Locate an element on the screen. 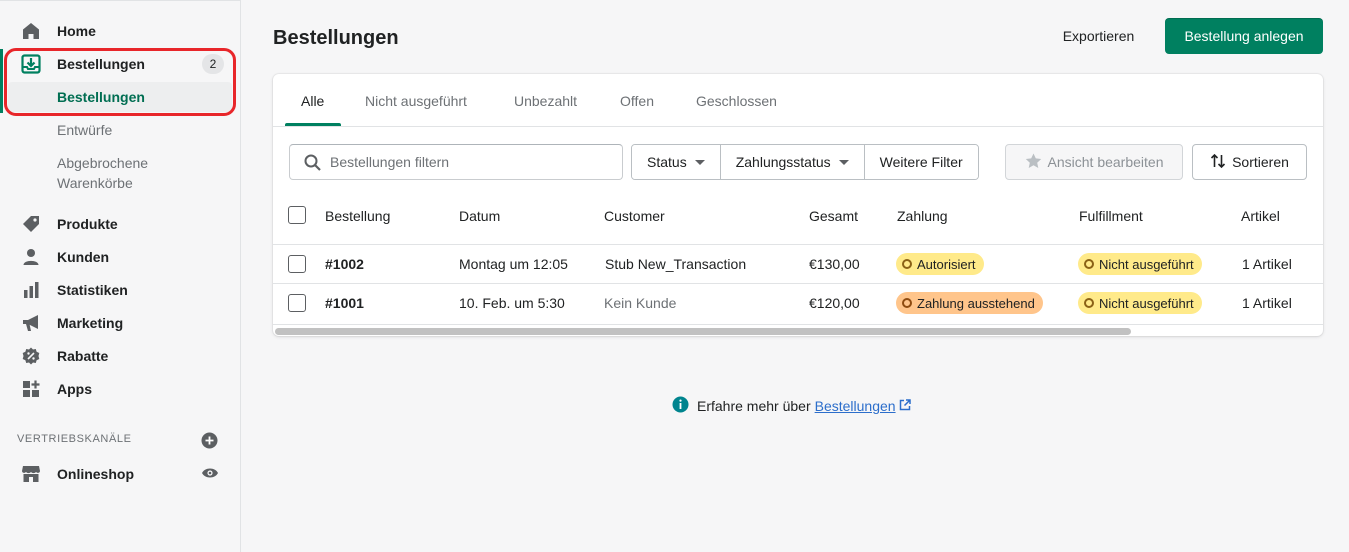 The image size is (1349, 552). column-header-customer: Customer is located at coordinates (634, 216).